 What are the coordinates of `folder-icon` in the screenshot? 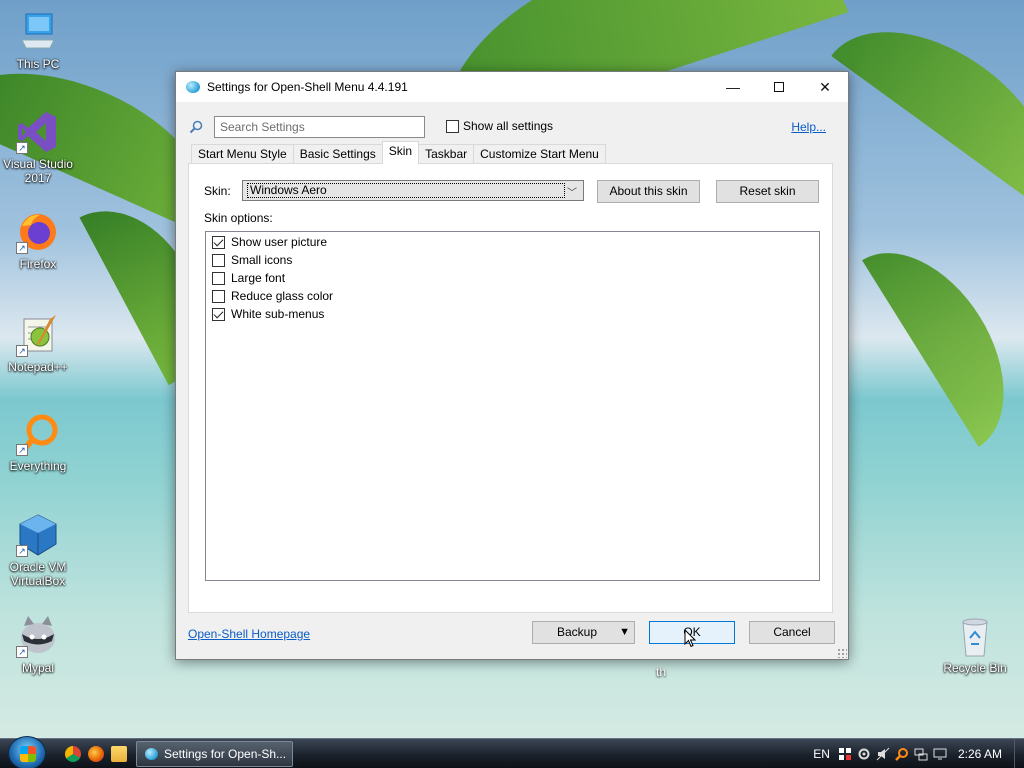 It's located at (119, 754).